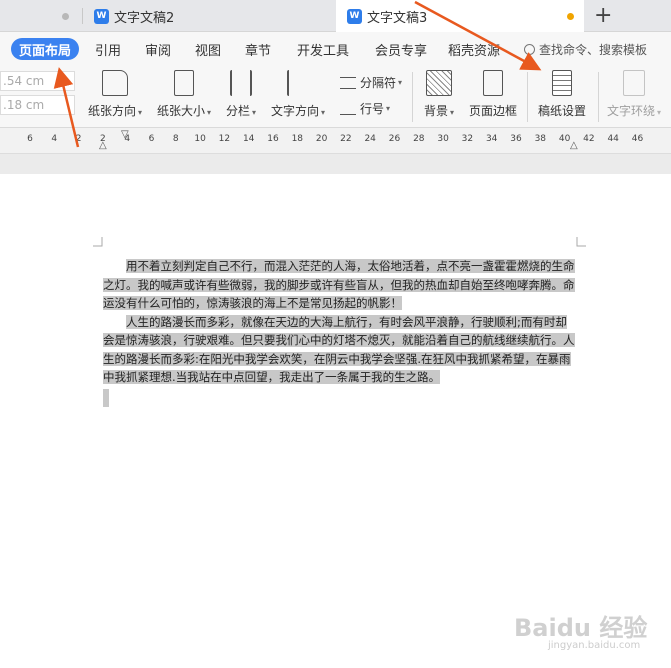  Describe the element at coordinates (181, 111) in the screenshot. I see `paper-size-label: 纸张大小` at that location.